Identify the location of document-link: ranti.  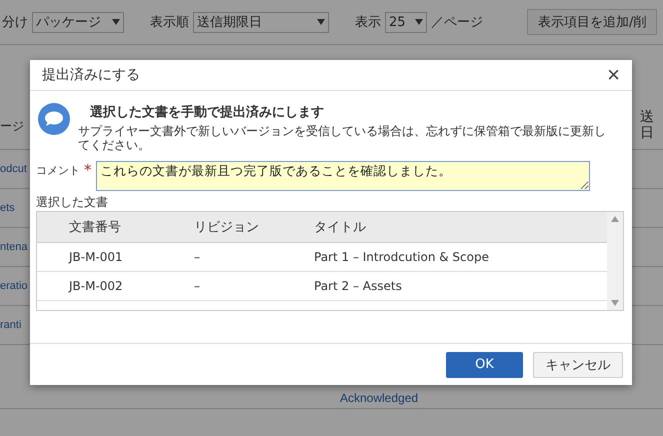
(11, 325).